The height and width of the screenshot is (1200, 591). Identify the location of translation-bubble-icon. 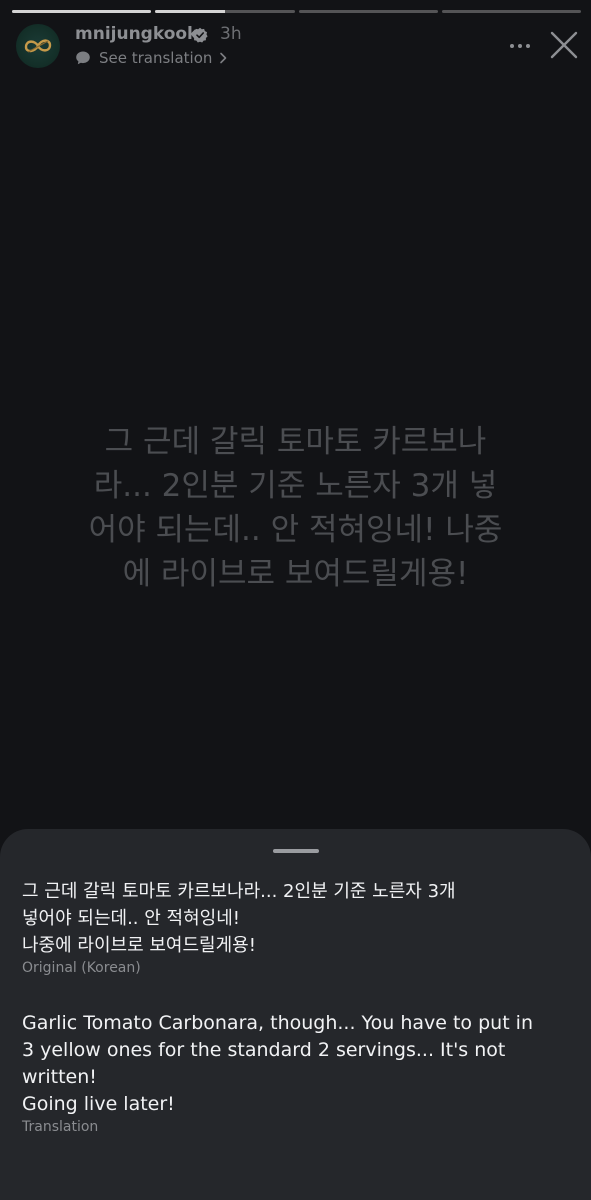
(83, 58).